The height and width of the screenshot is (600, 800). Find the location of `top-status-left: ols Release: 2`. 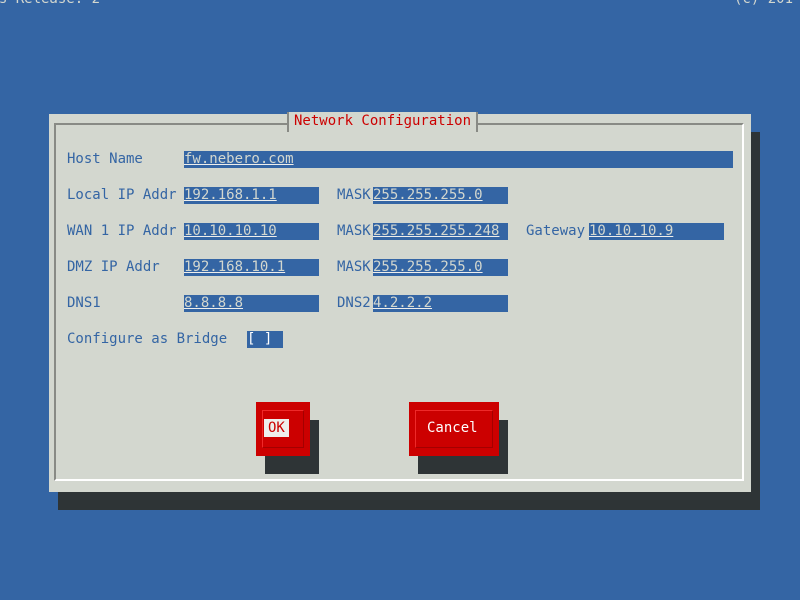

top-status-left: ols Release: 2 is located at coordinates (50, 4).